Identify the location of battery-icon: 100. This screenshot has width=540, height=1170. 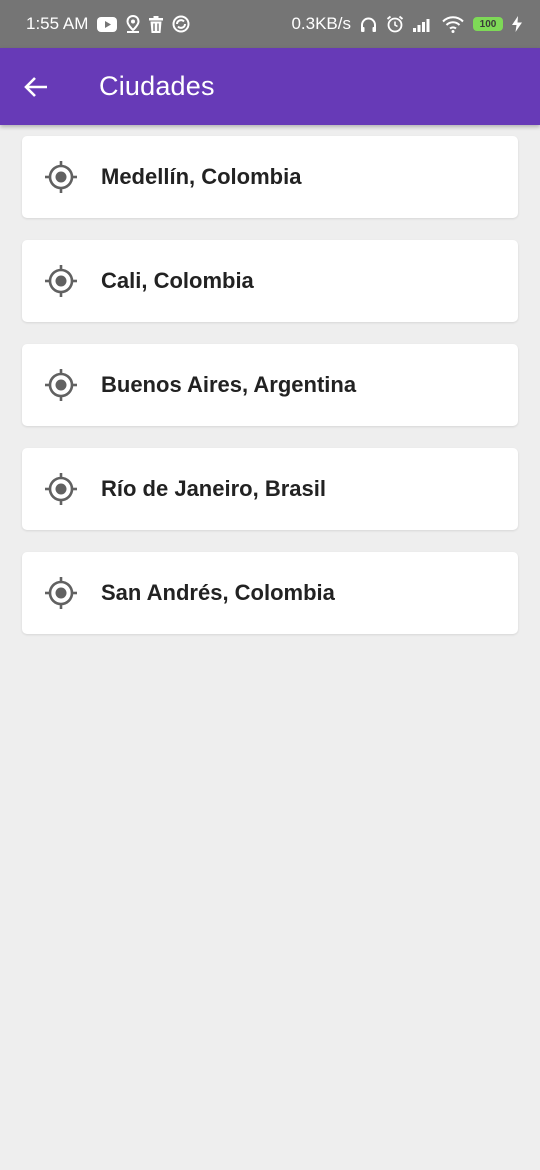
(488, 24).